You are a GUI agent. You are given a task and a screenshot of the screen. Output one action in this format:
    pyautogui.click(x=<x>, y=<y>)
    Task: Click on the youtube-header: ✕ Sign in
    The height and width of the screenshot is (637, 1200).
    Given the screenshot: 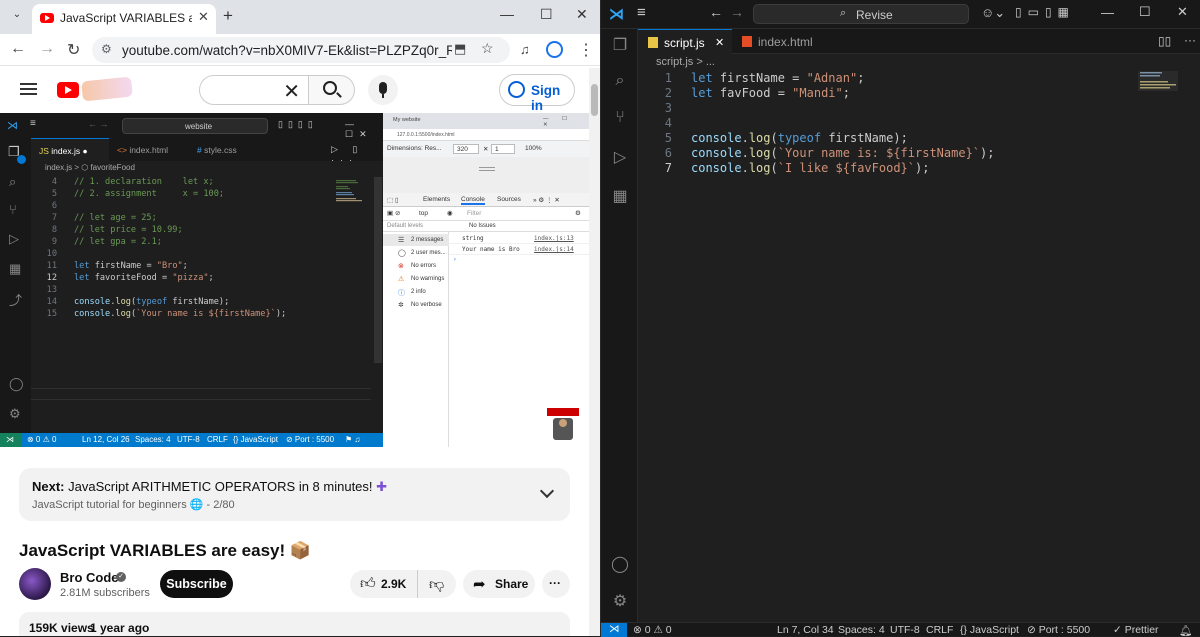 What is the action you would take?
    pyautogui.click(x=300, y=90)
    